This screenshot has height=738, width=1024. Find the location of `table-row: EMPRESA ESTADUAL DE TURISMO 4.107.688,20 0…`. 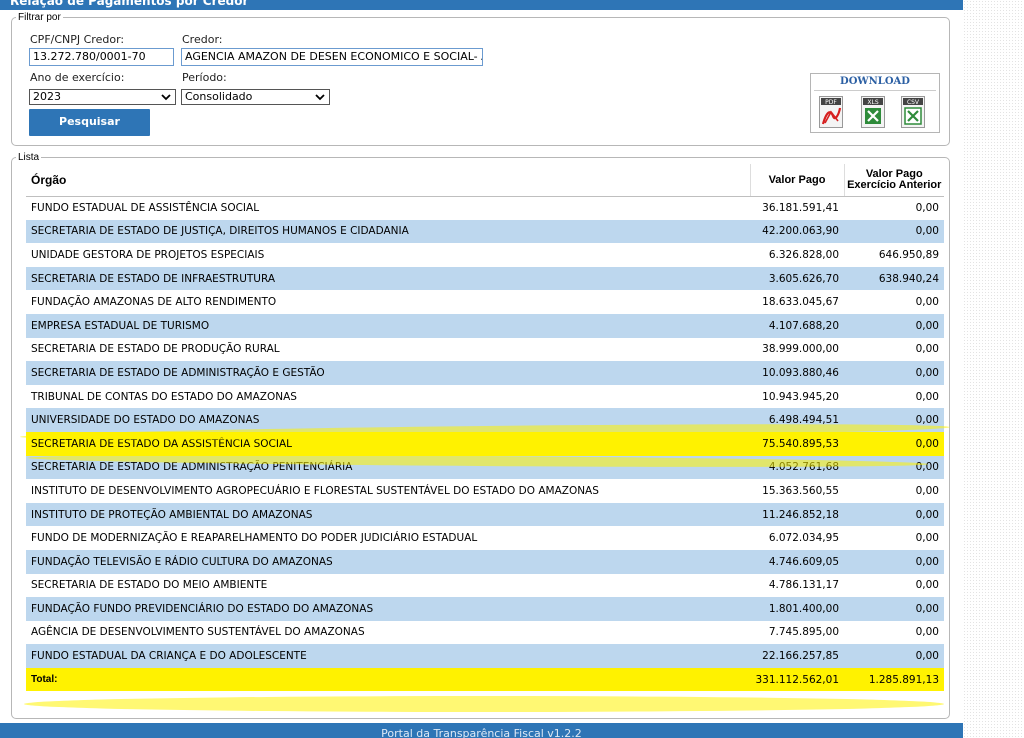

table-row: EMPRESA ESTADUAL DE TURISMO 4.107.688,20 0… is located at coordinates (485, 325).